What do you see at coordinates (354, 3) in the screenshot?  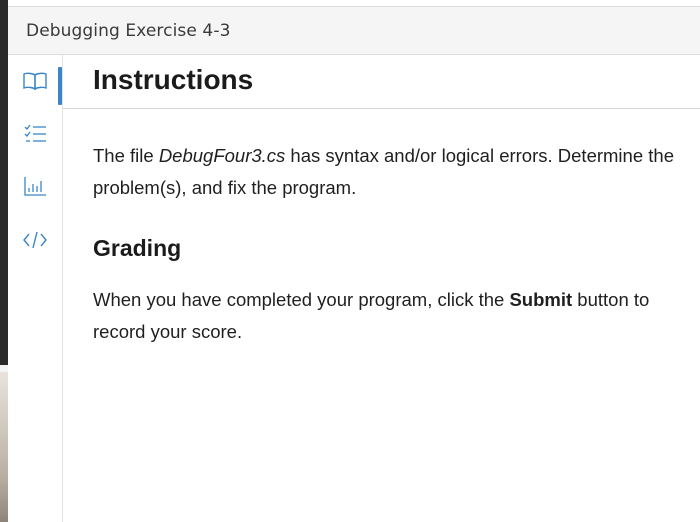 I see `top-edge` at bounding box center [354, 3].